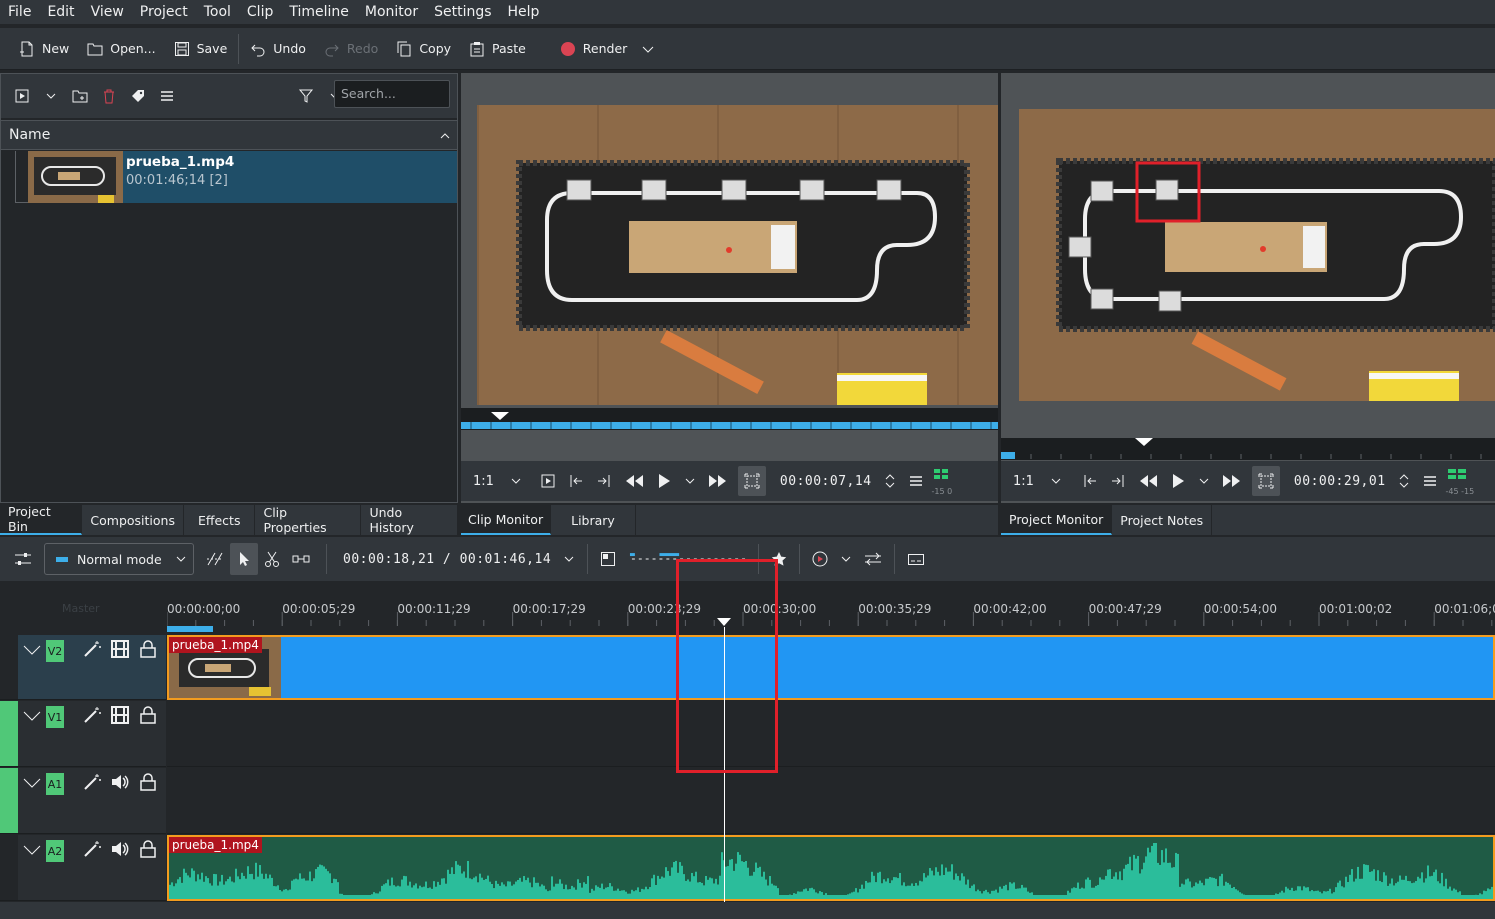  Describe the element at coordinates (1265, 481) in the screenshot. I see `project-zone-button` at that location.